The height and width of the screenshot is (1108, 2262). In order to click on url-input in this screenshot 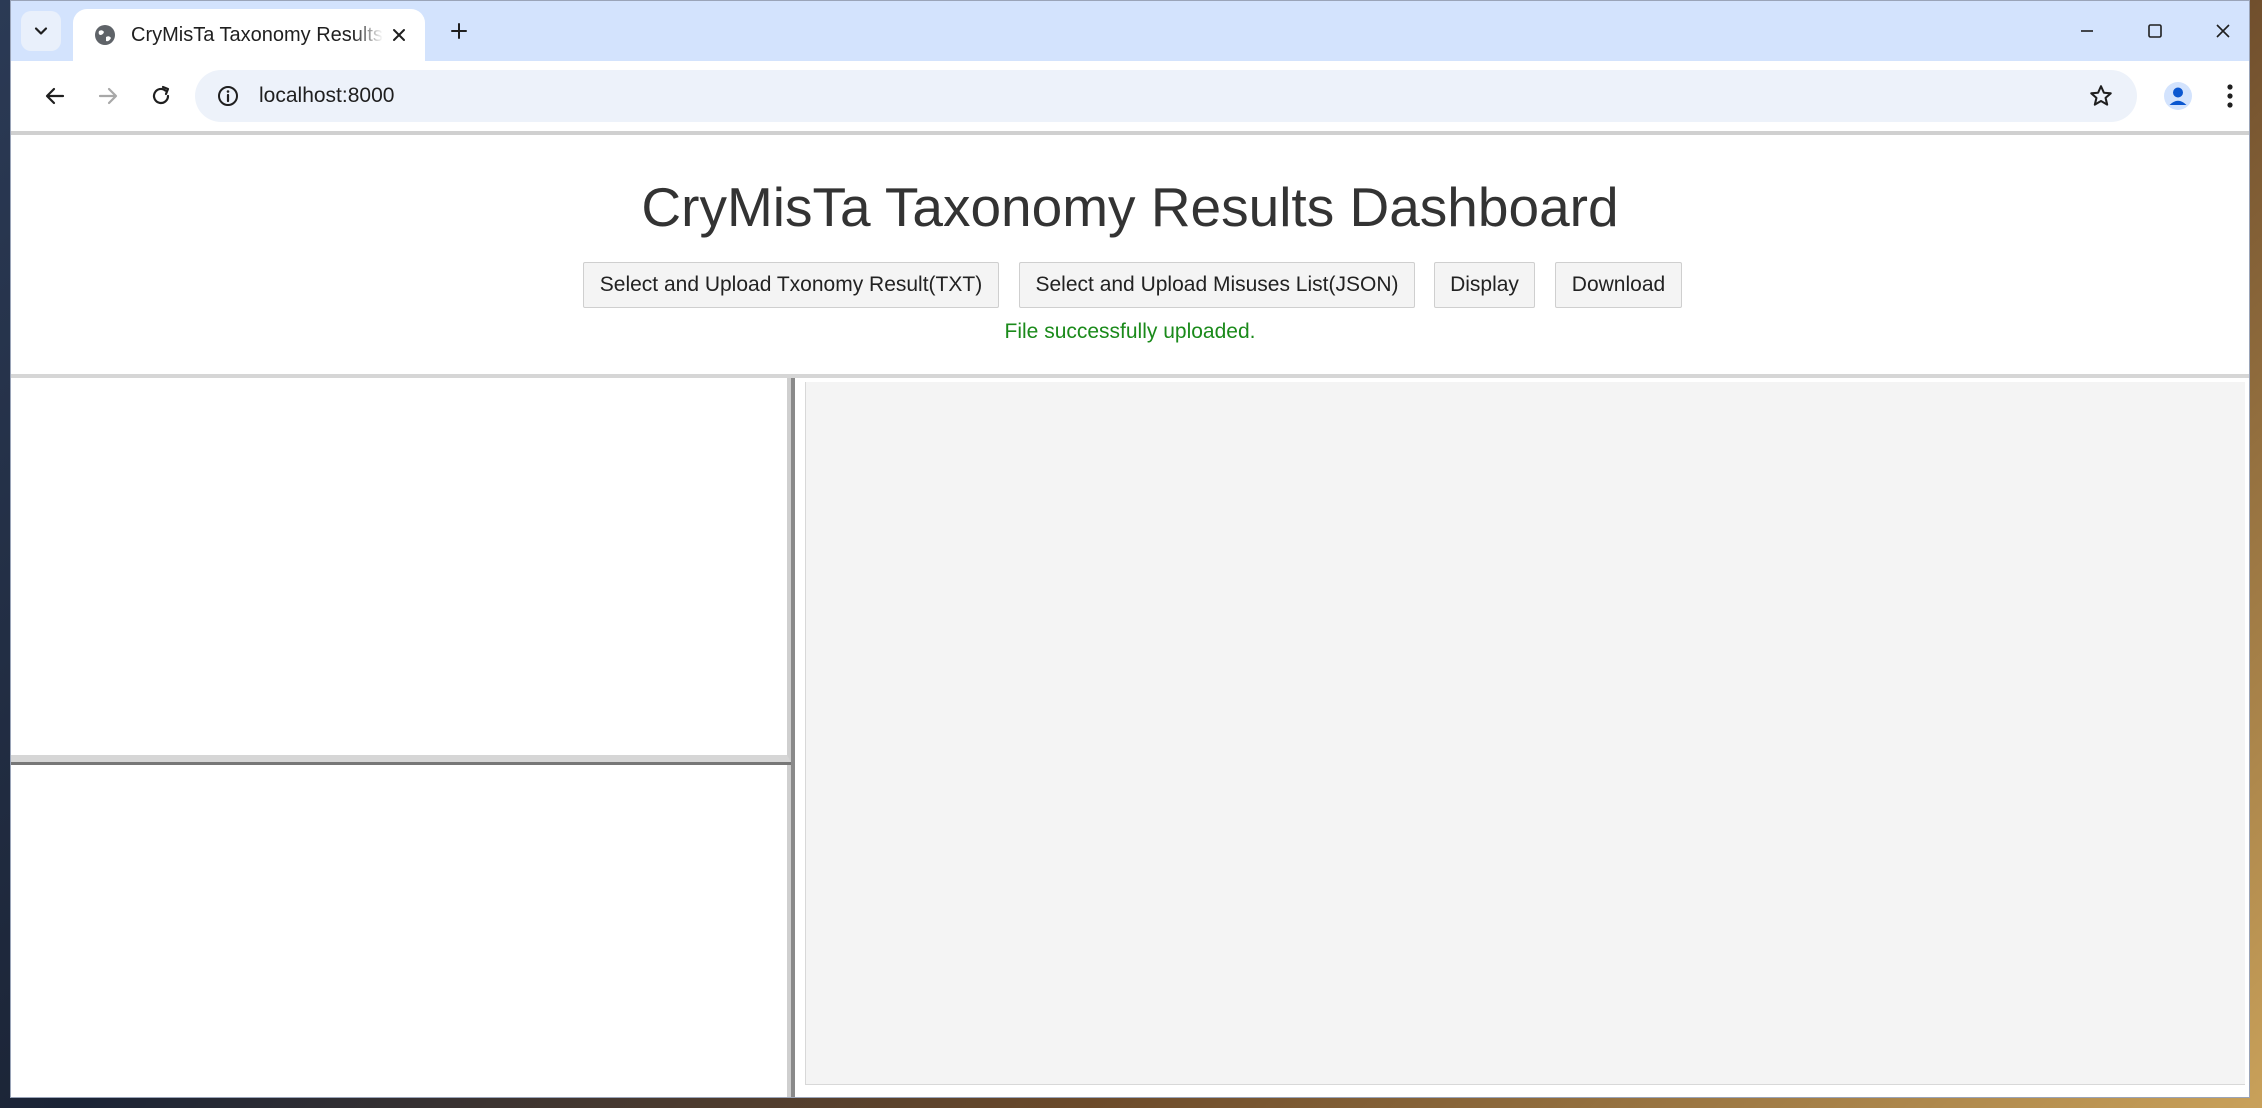, I will do `click(1109, 96)`.